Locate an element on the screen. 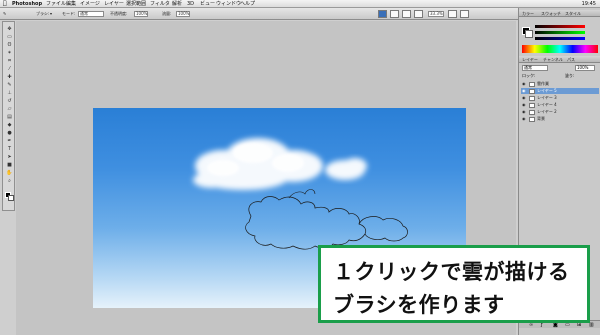 The height and width of the screenshot is (335, 600). background-color-swatch is located at coordinates (11, 198).